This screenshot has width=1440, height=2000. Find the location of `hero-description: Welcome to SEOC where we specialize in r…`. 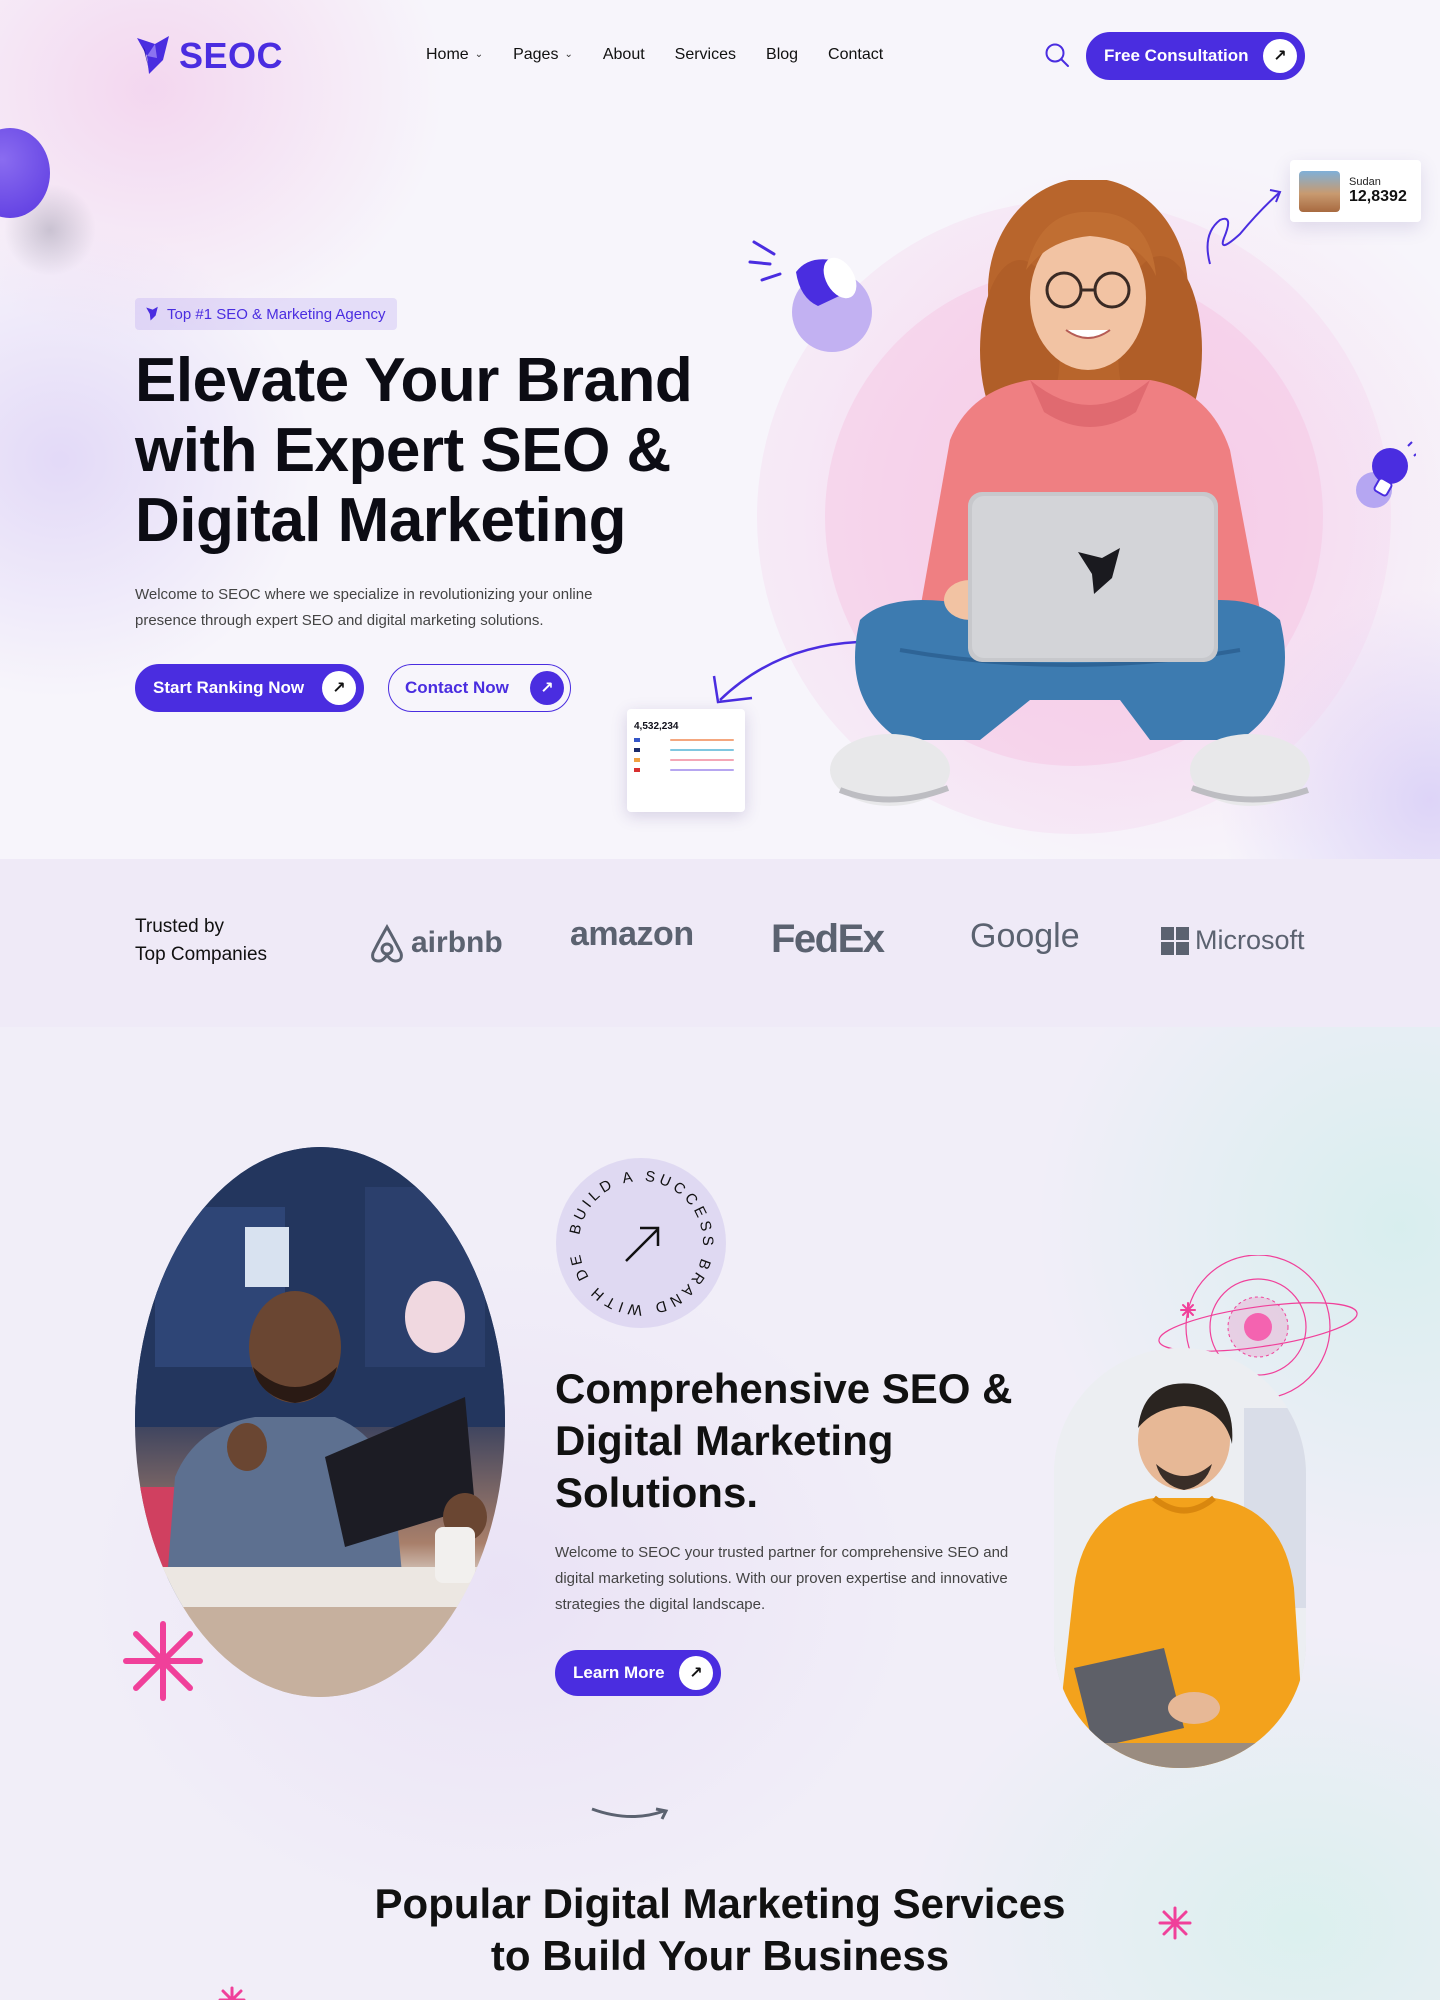

hero-description: Welcome to SEOC where we specialize in r… is located at coordinates (364, 607).